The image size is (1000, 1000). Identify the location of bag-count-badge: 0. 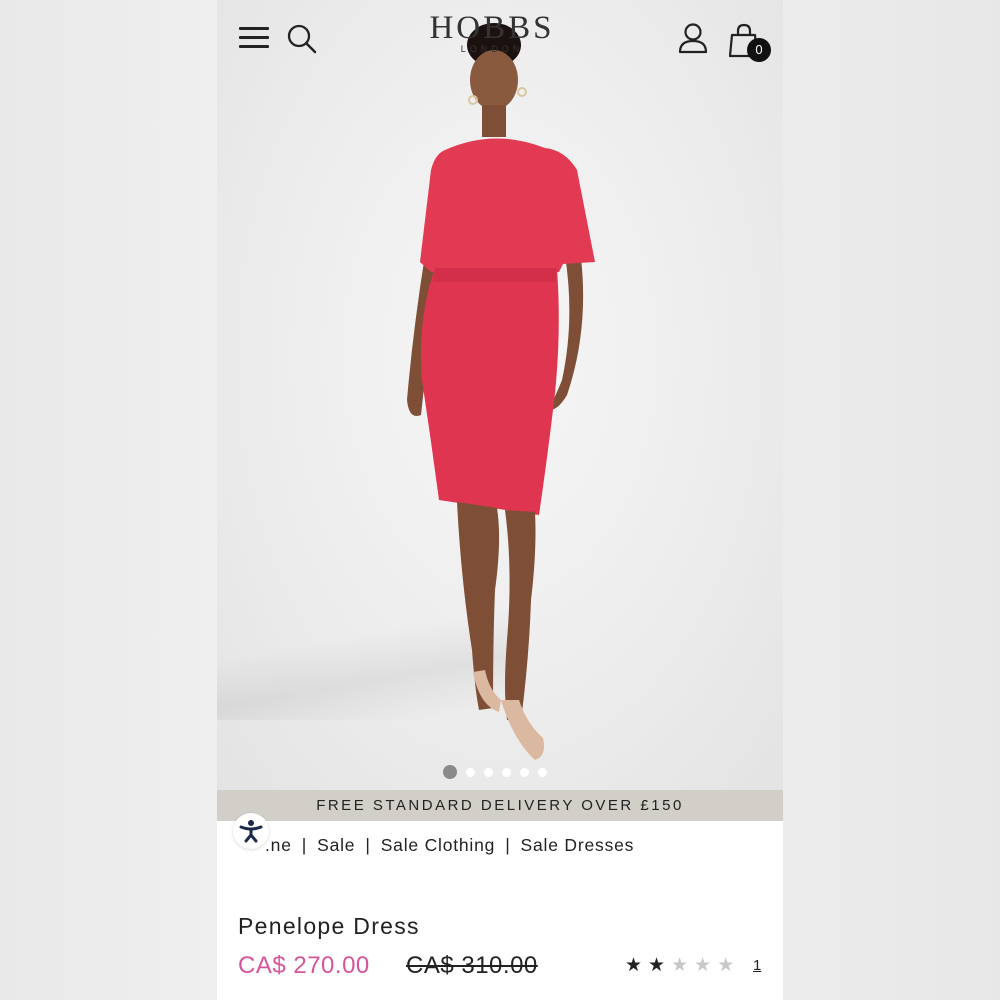
(759, 50).